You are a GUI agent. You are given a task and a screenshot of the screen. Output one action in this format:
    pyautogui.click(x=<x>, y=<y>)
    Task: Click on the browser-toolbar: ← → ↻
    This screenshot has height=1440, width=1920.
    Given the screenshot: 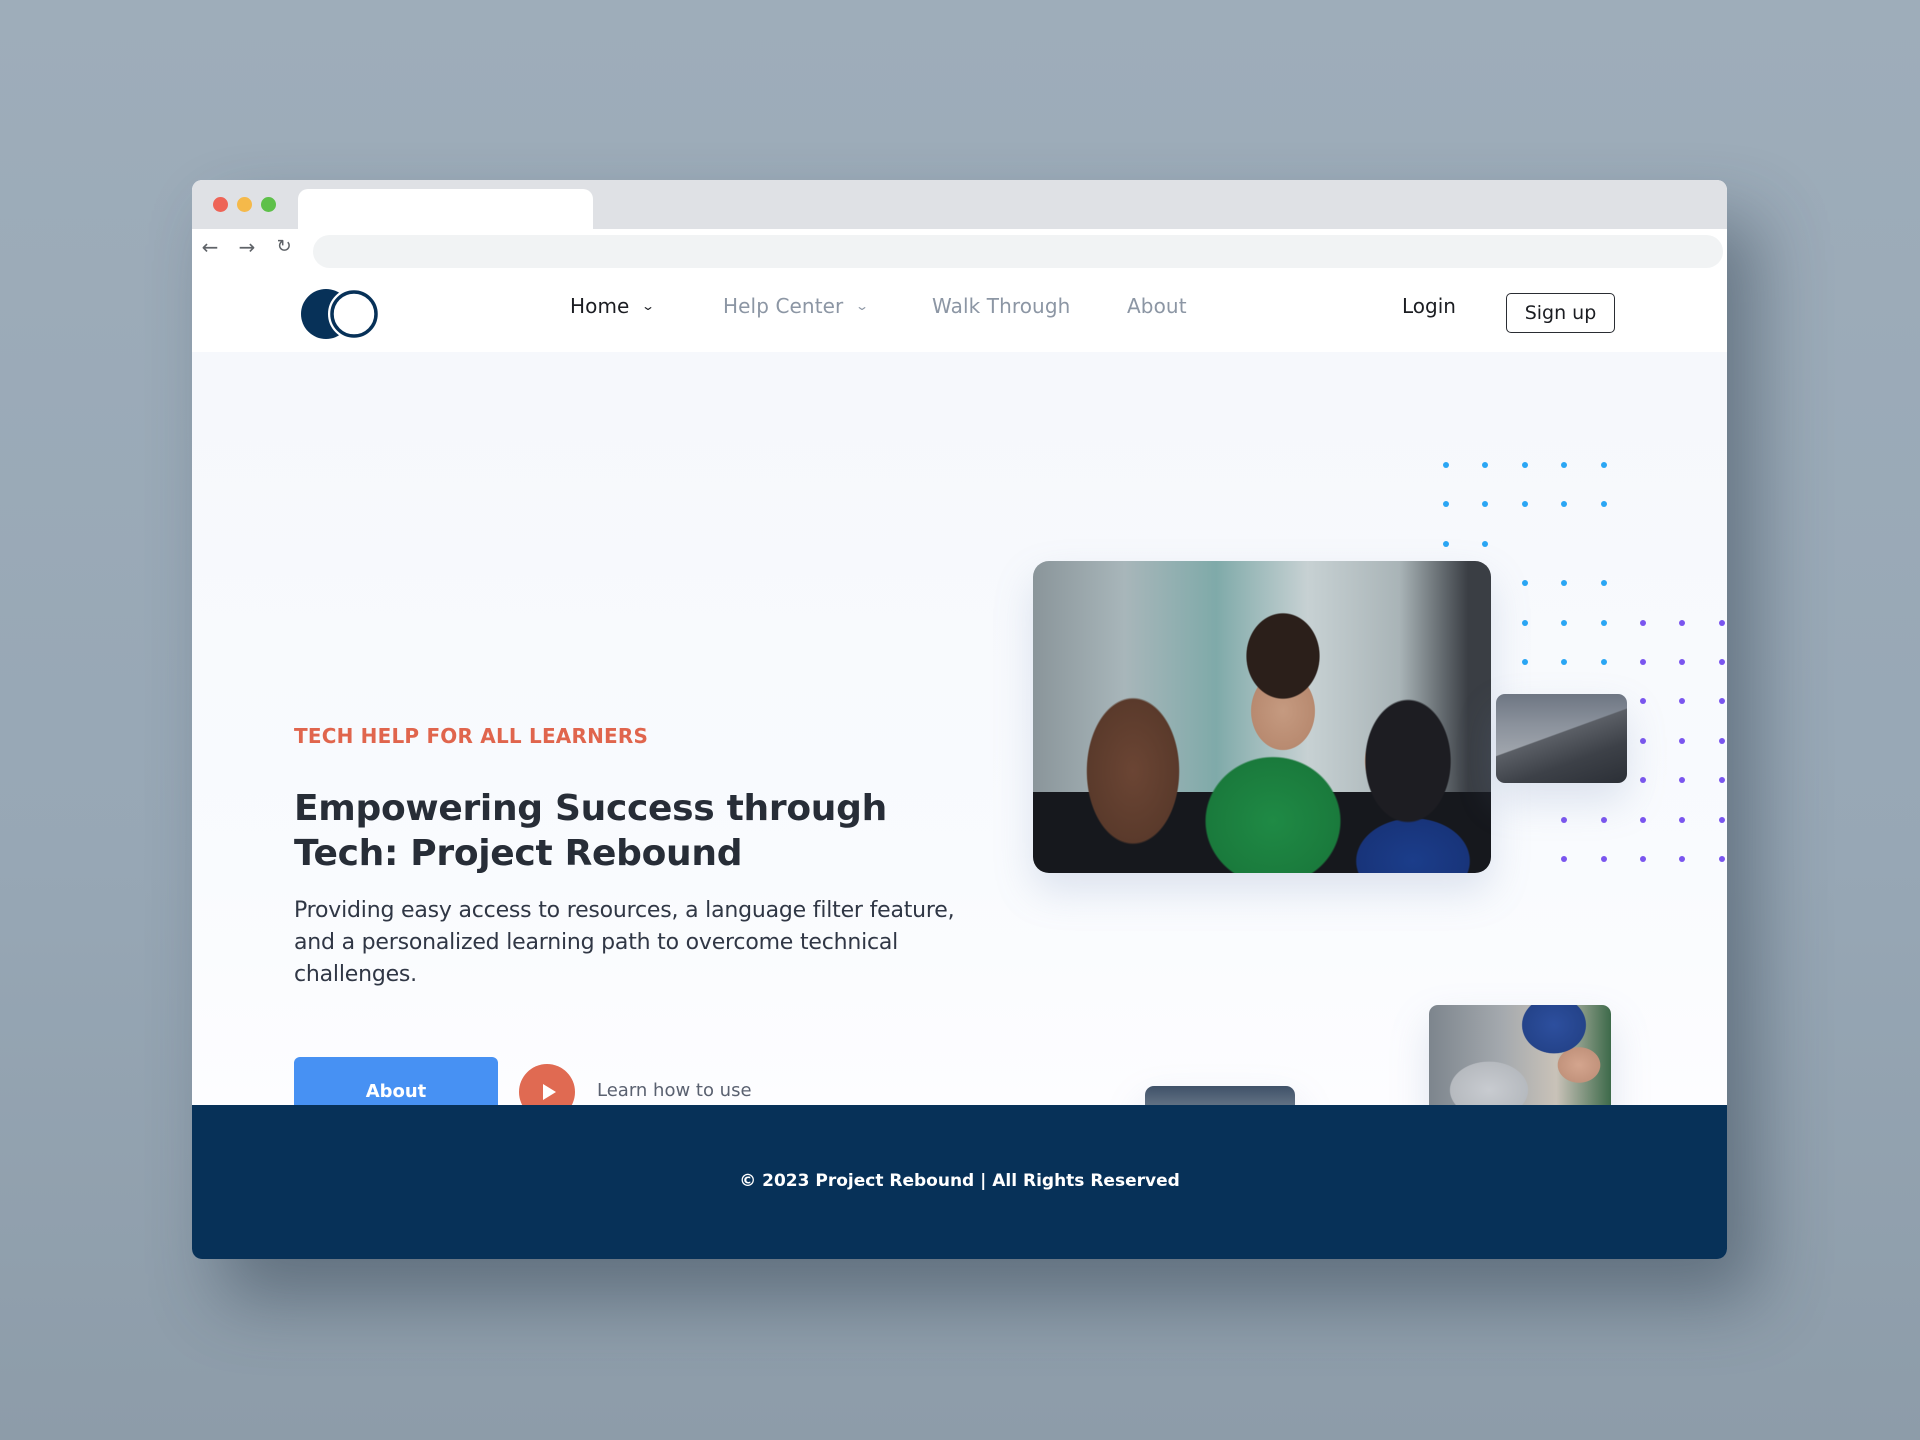 What is the action you would take?
    pyautogui.click(x=959, y=248)
    